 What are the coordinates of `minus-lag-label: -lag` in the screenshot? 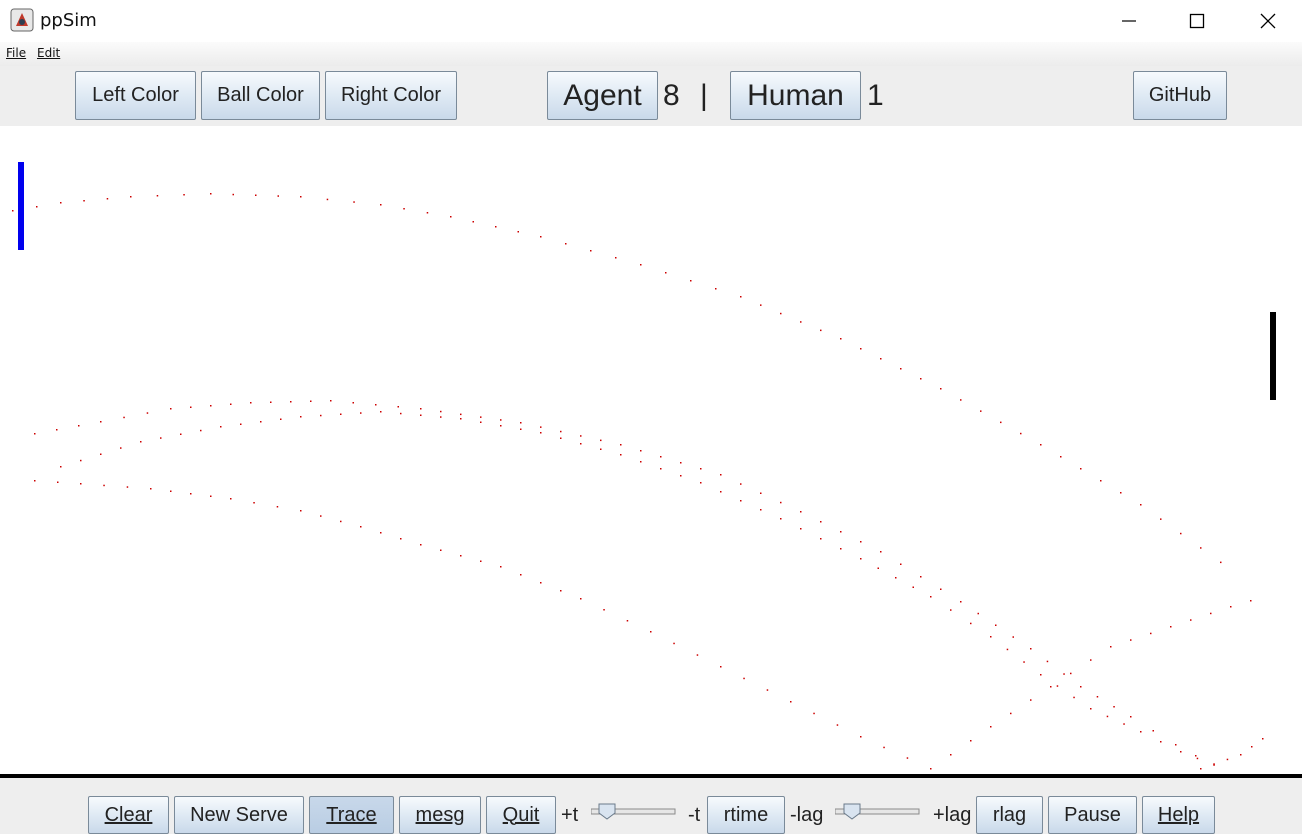 It's located at (807, 815).